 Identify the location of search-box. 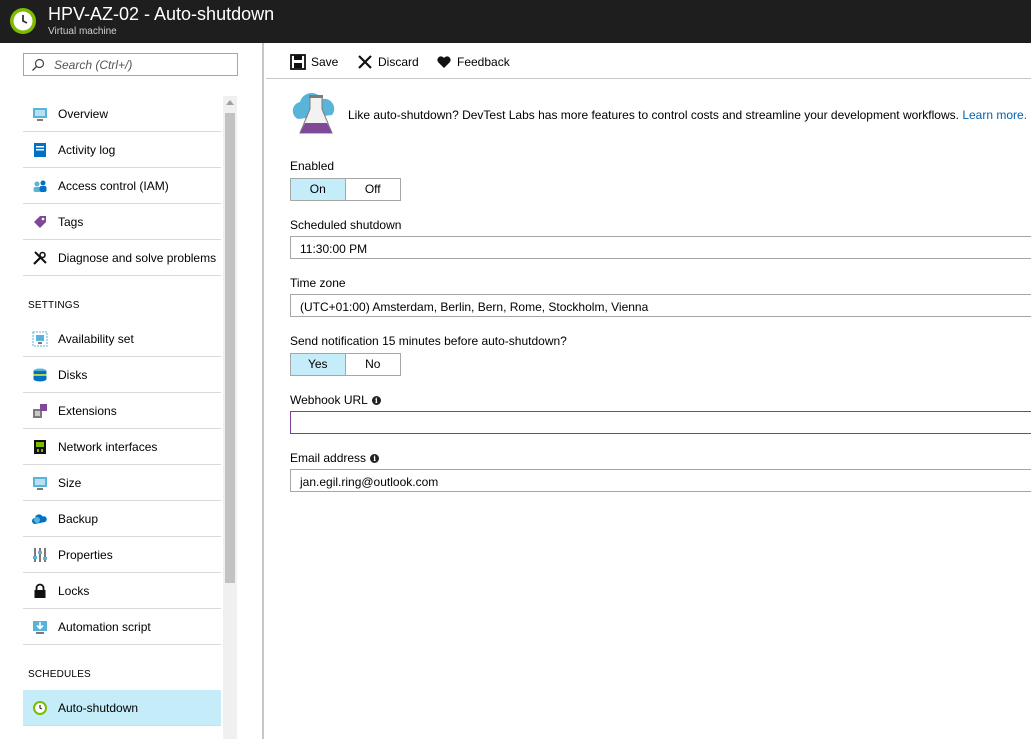
(130, 64).